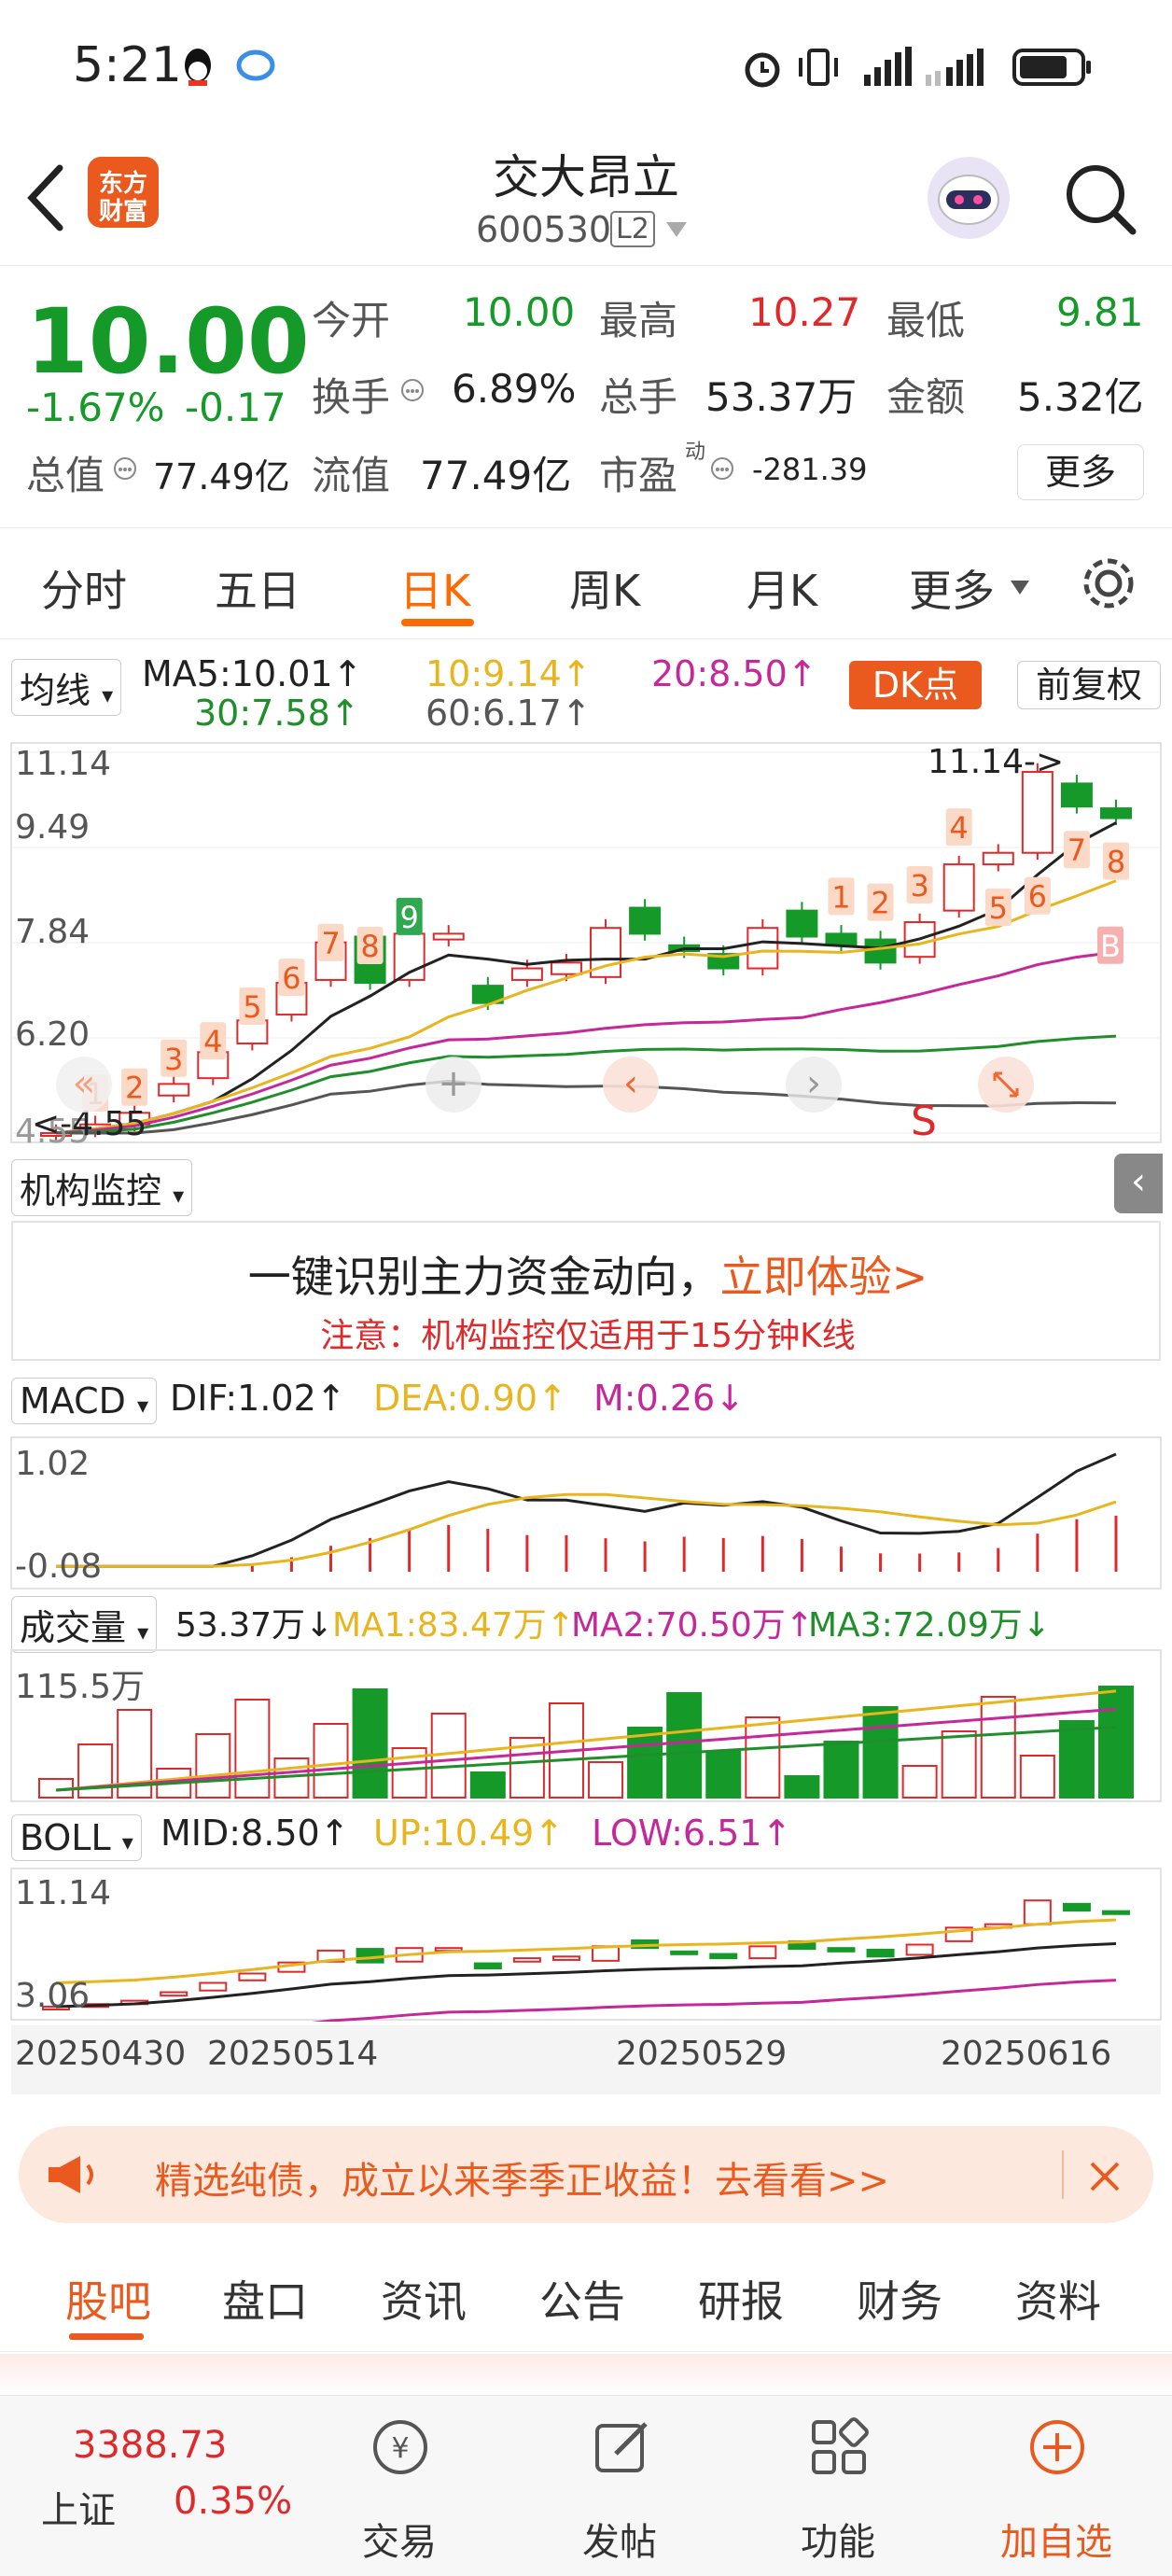 The width and height of the screenshot is (1172, 2576). What do you see at coordinates (586, 1975) in the screenshot?
I see `boll-mid-line` at bounding box center [586, 1975].